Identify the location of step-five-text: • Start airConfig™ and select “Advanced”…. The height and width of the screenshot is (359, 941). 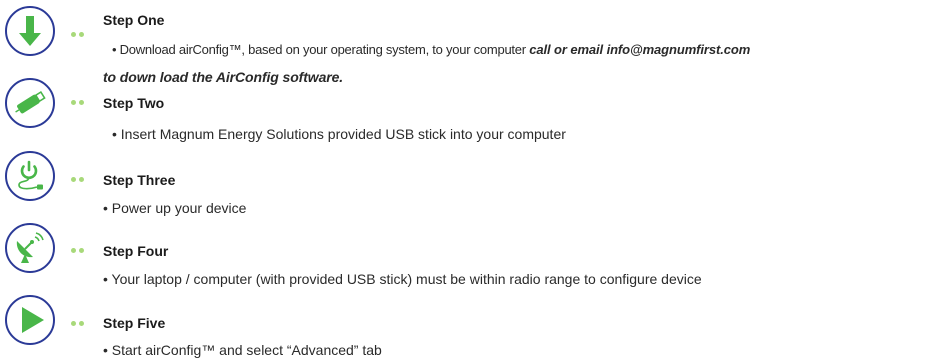
(242, 350).